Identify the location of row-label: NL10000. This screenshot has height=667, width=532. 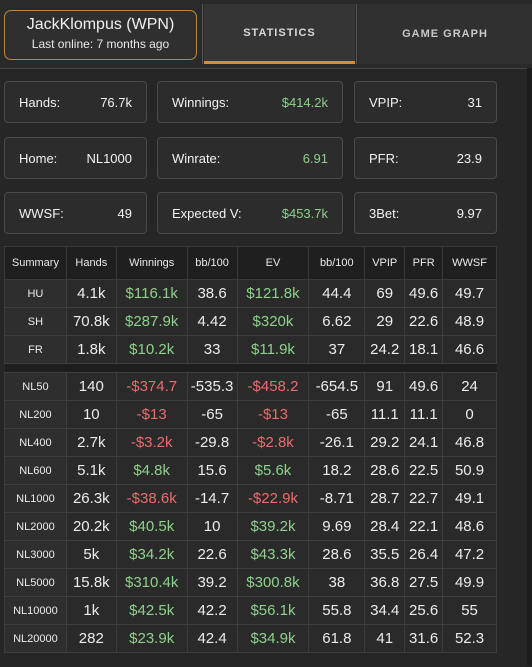
(35, 610).